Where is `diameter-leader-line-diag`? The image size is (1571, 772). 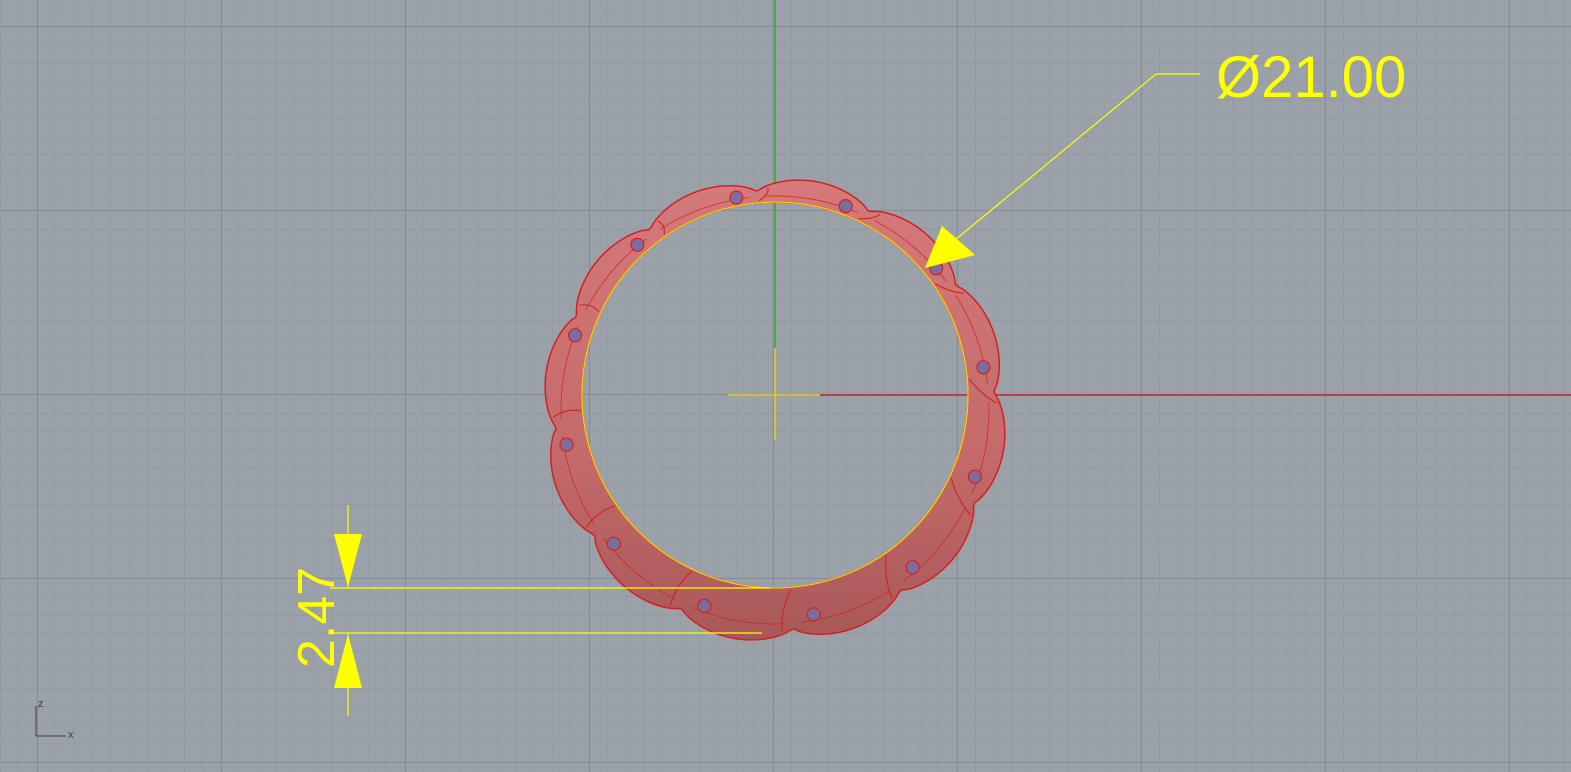
diameter-leader-line-diag is located at coordinates (1055, 157).